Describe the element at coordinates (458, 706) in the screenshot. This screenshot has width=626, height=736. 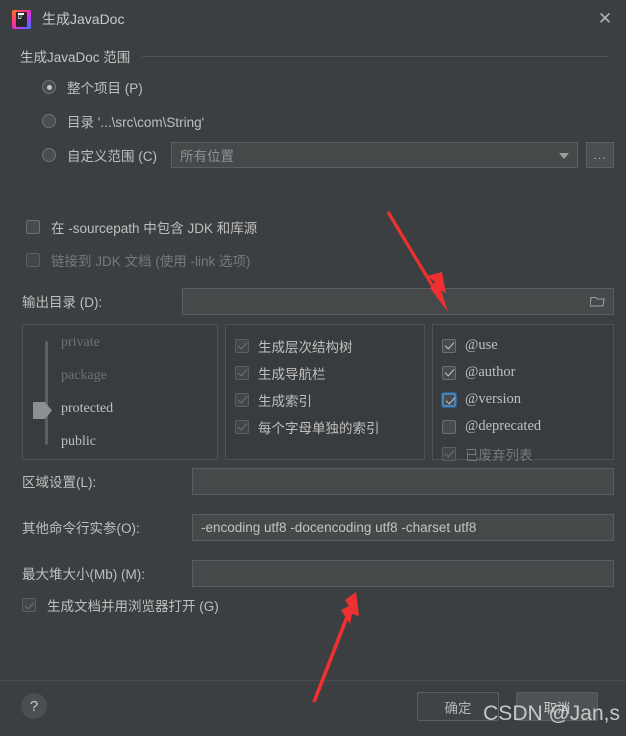
I see `ok-button: 确定` at that location.